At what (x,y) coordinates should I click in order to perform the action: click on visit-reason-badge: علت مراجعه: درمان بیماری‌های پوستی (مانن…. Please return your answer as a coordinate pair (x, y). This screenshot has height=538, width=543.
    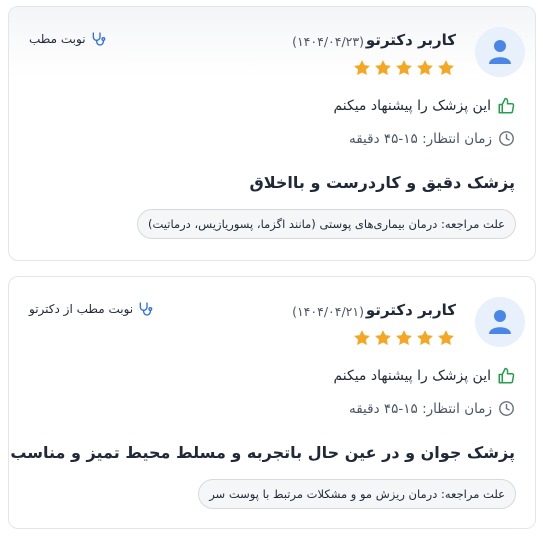
    Looking at the image, I should click on (326, 224).